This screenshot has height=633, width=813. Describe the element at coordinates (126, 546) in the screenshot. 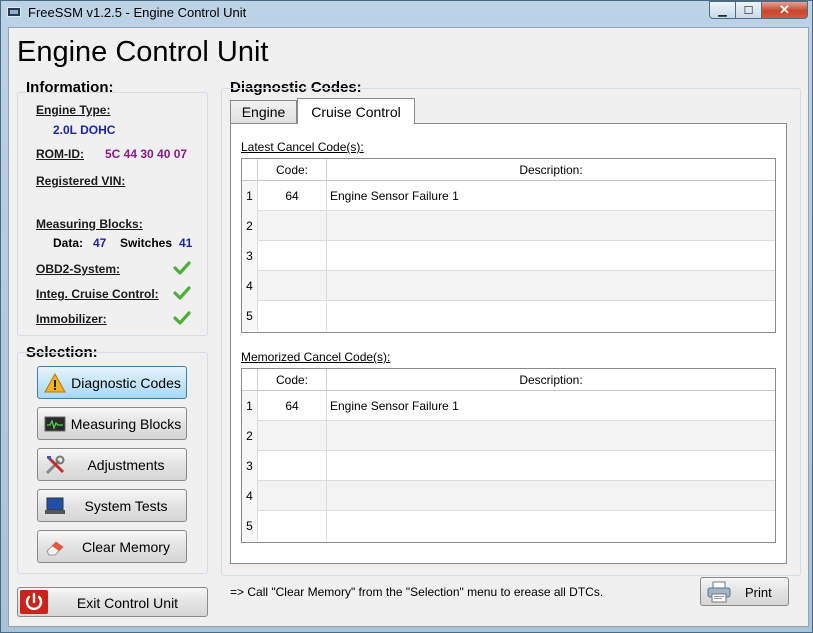

I see `button-label: Clear Memory` at that location.